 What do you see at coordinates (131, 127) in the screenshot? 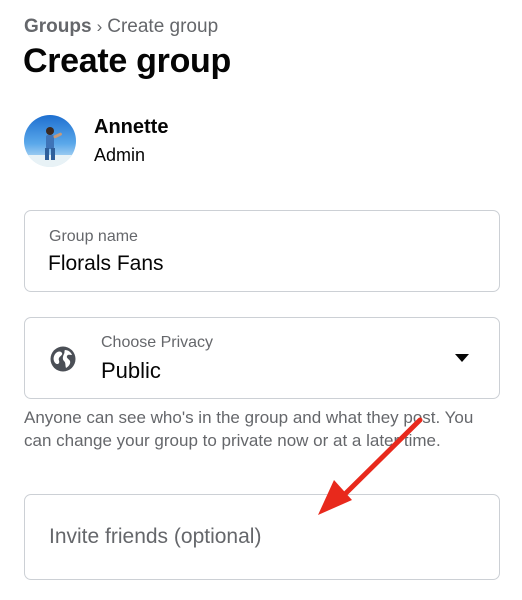
I see `admin-name: Annette` at bounding box center [131, 127].